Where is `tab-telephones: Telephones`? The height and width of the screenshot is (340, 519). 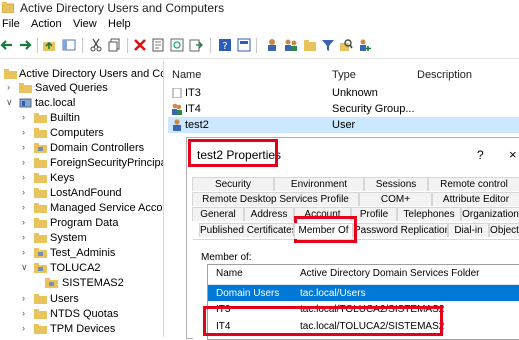 tab-telephones: Telephones is located at coordinates (429, 214).